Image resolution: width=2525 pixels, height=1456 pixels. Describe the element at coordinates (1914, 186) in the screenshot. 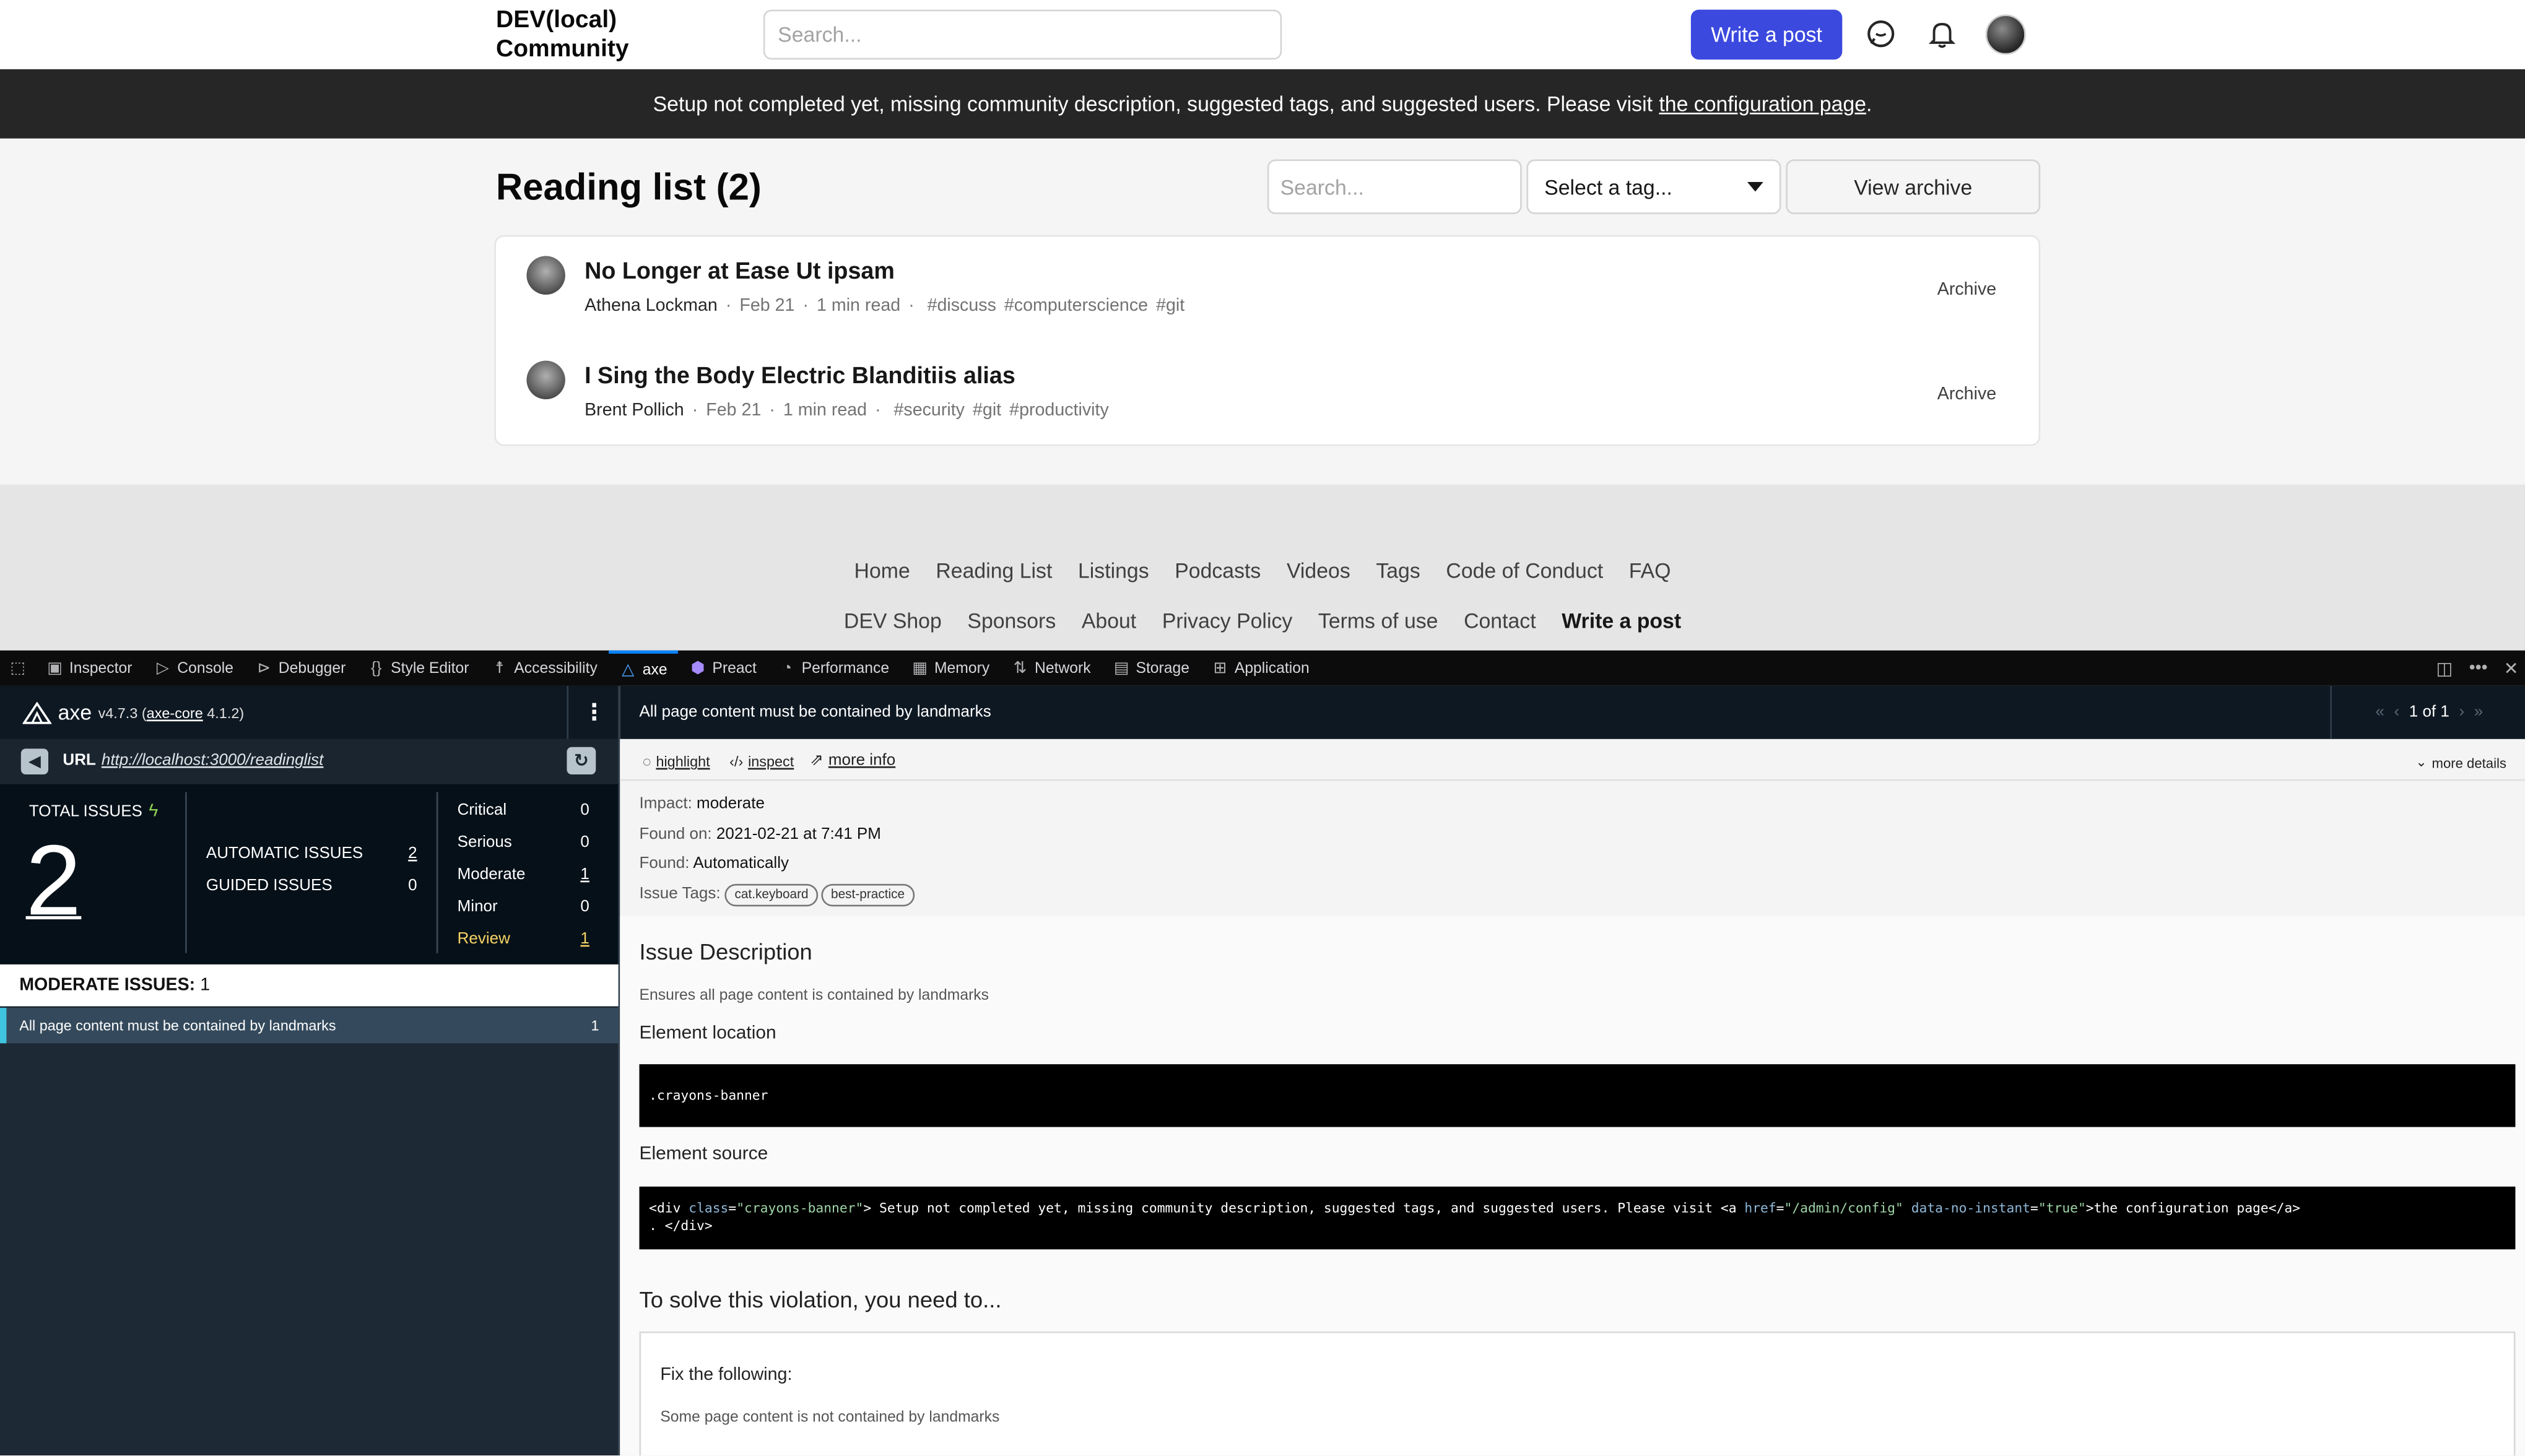

I see `view-archive-button: View archive` at that location.